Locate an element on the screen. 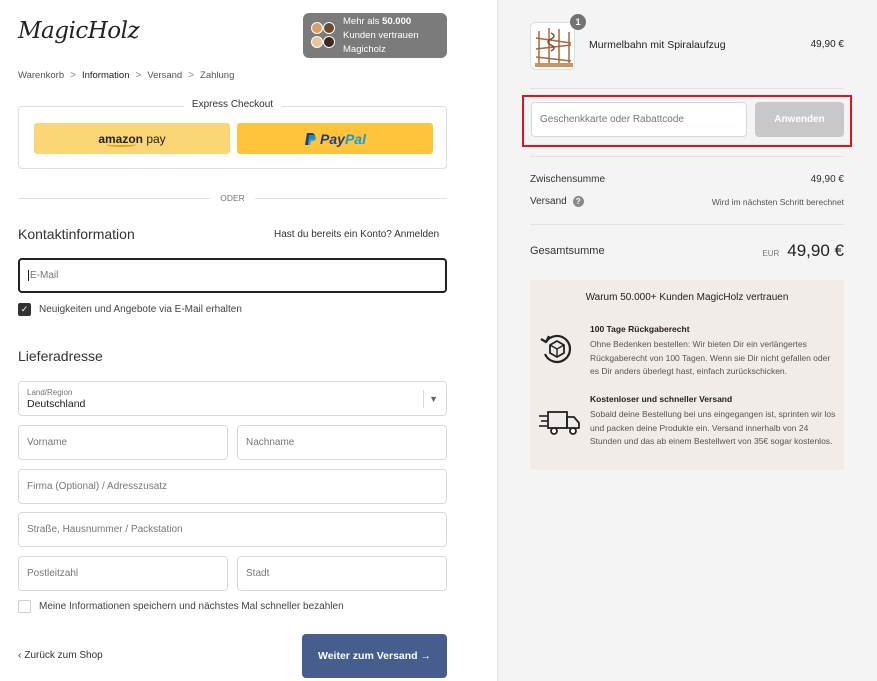 This screenshot has width=877, height=681. paypal-logo: PayPal is located at coordinates (343, 138).